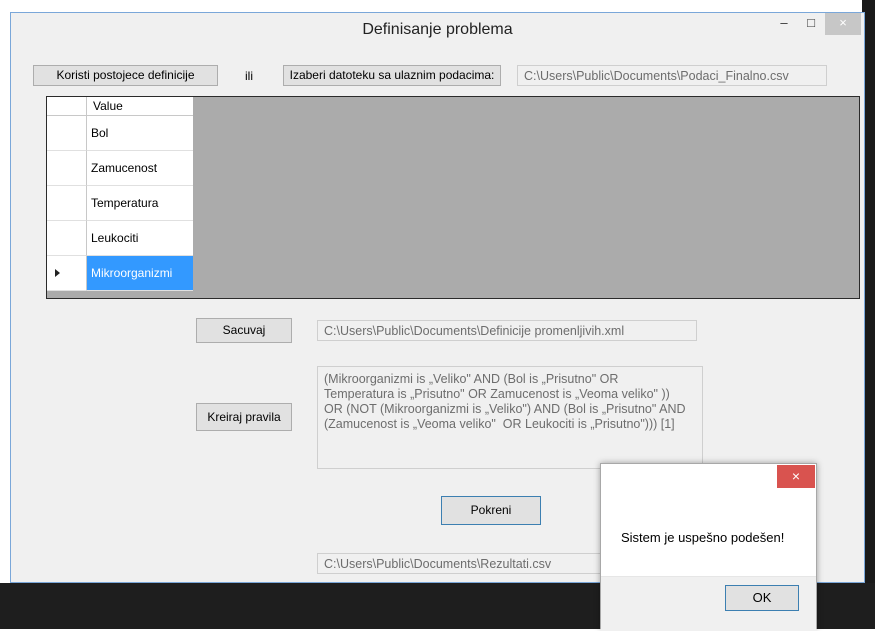  What do you see at coordinates (703, 537) in the screenshot?
I see `dialog-message: Sistem je uspešno podešen!` at bounding box center [703, 537].